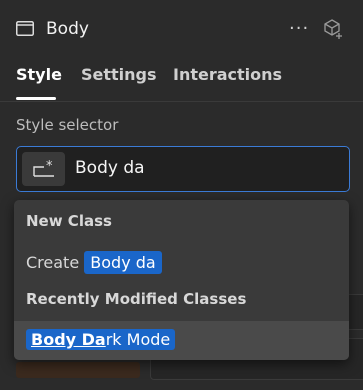 This screenshot has width=363, height=390. What do you see at coordinates (67, 125) in the screenshot?
I see `style-selector-label: Style selector` at bounding box center [67, 125].